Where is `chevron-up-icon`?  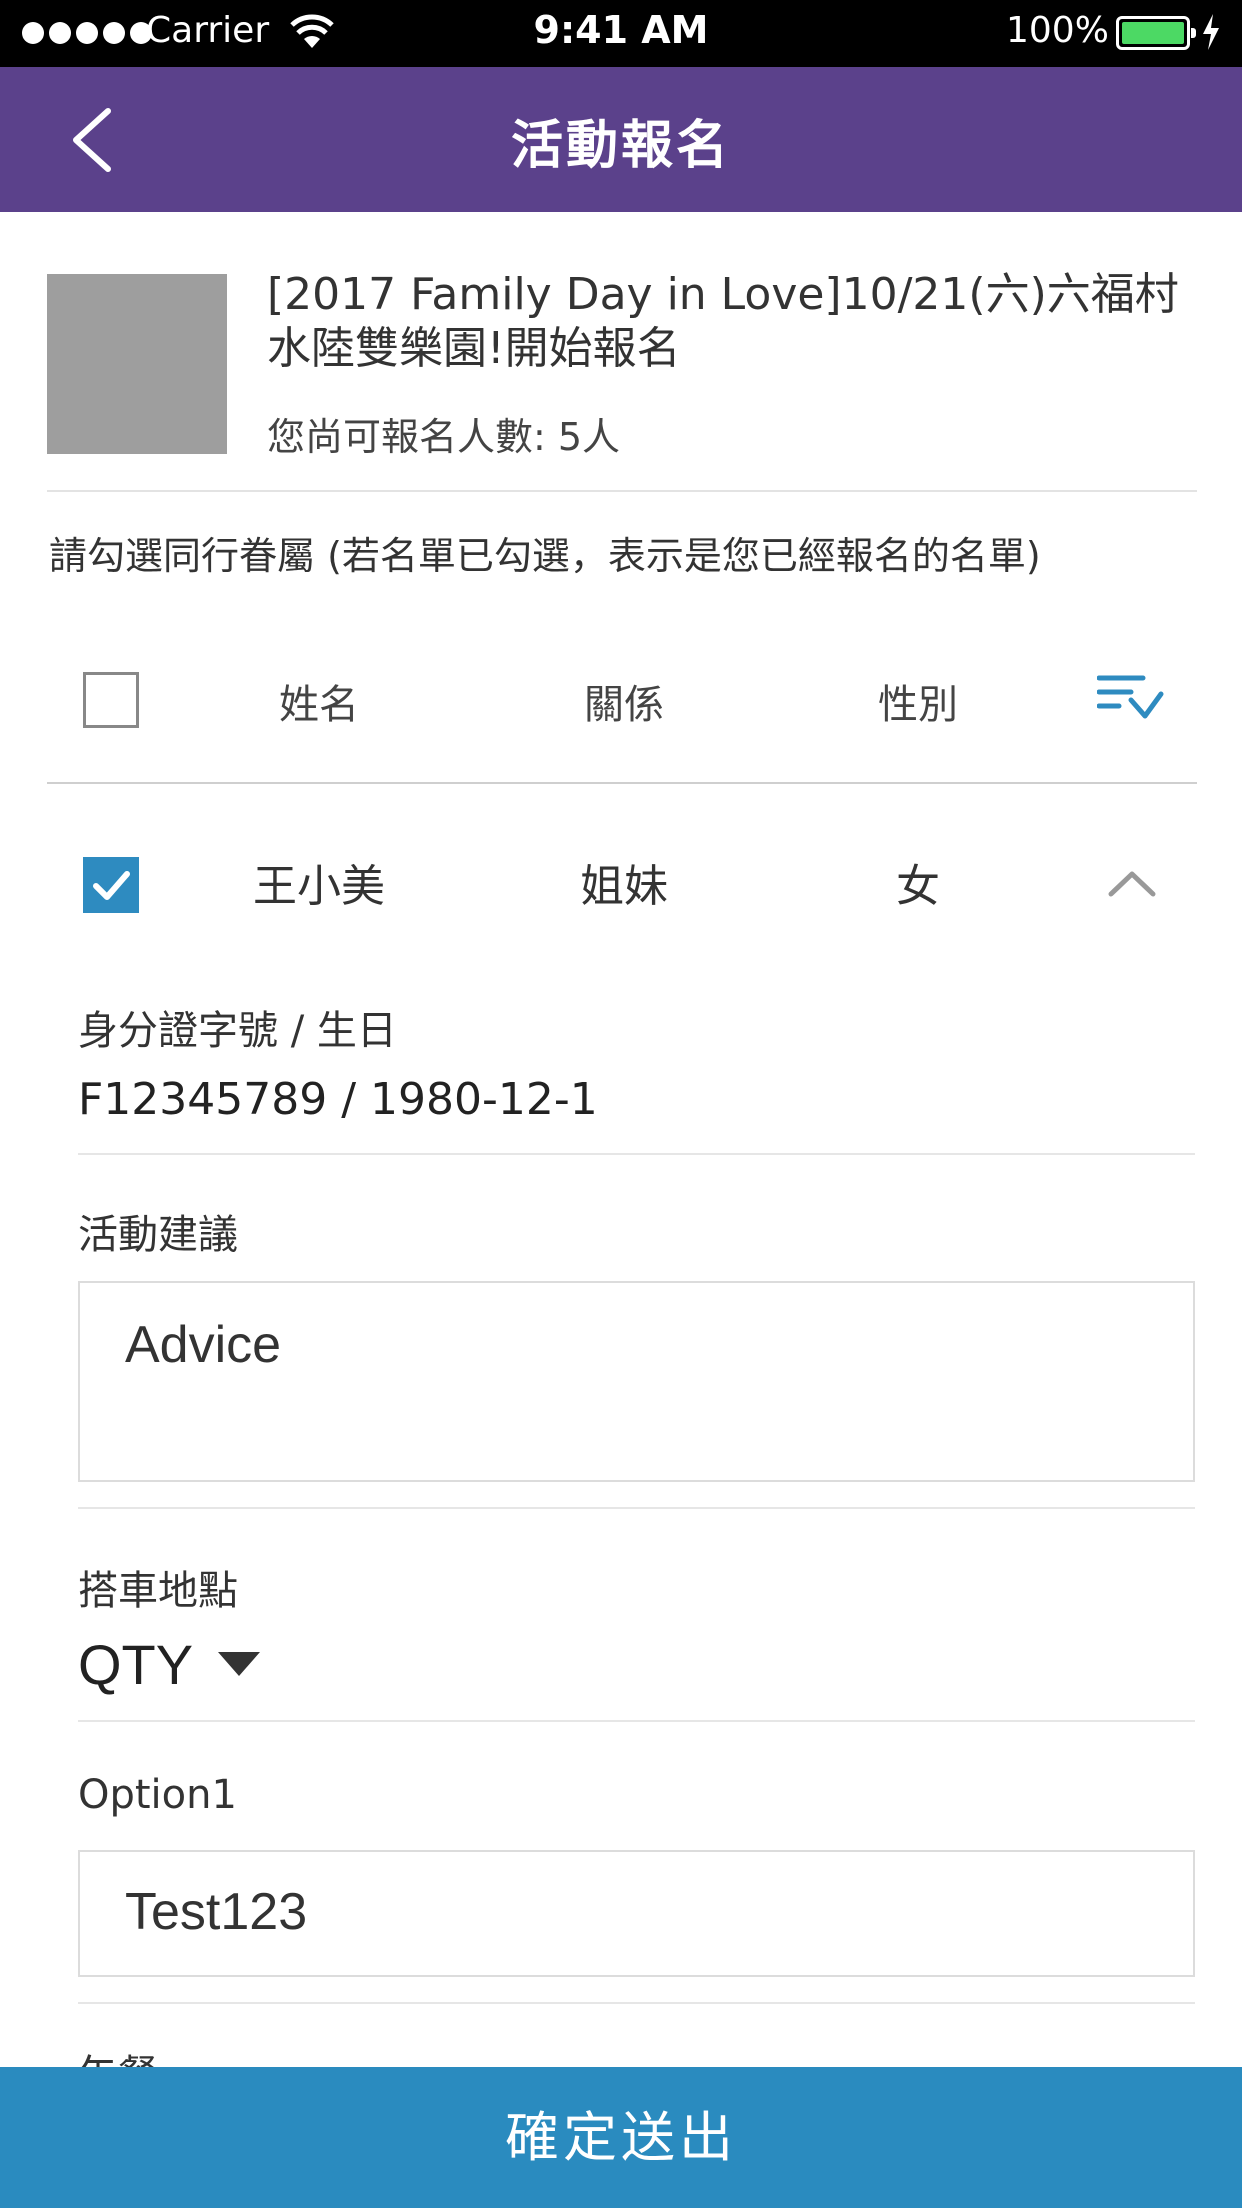 chevron-up-icon is located at coordinates (1132, 883).